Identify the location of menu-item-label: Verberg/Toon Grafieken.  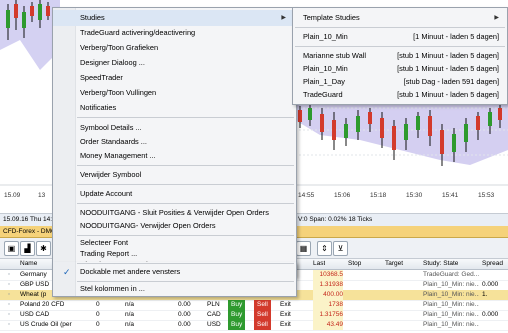
(119, 47).